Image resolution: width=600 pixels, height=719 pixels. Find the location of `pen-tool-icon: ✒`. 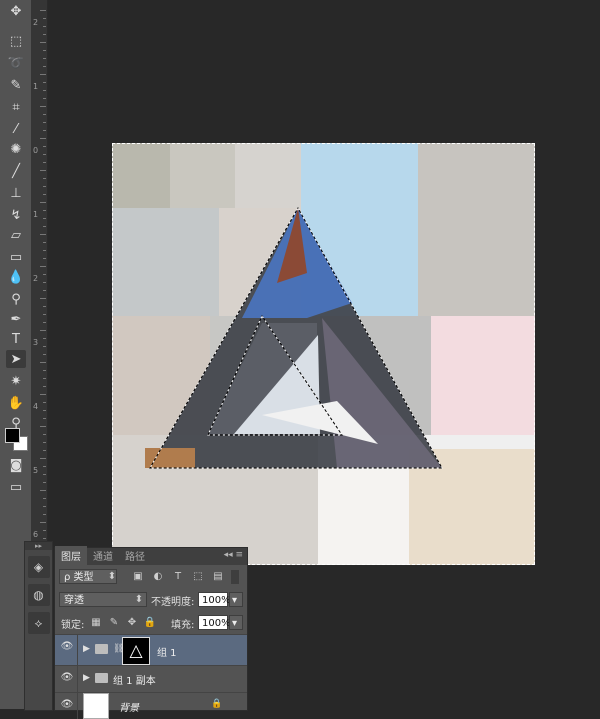

pen-tool-icon: ✒ is located at coordinates (16, 319).